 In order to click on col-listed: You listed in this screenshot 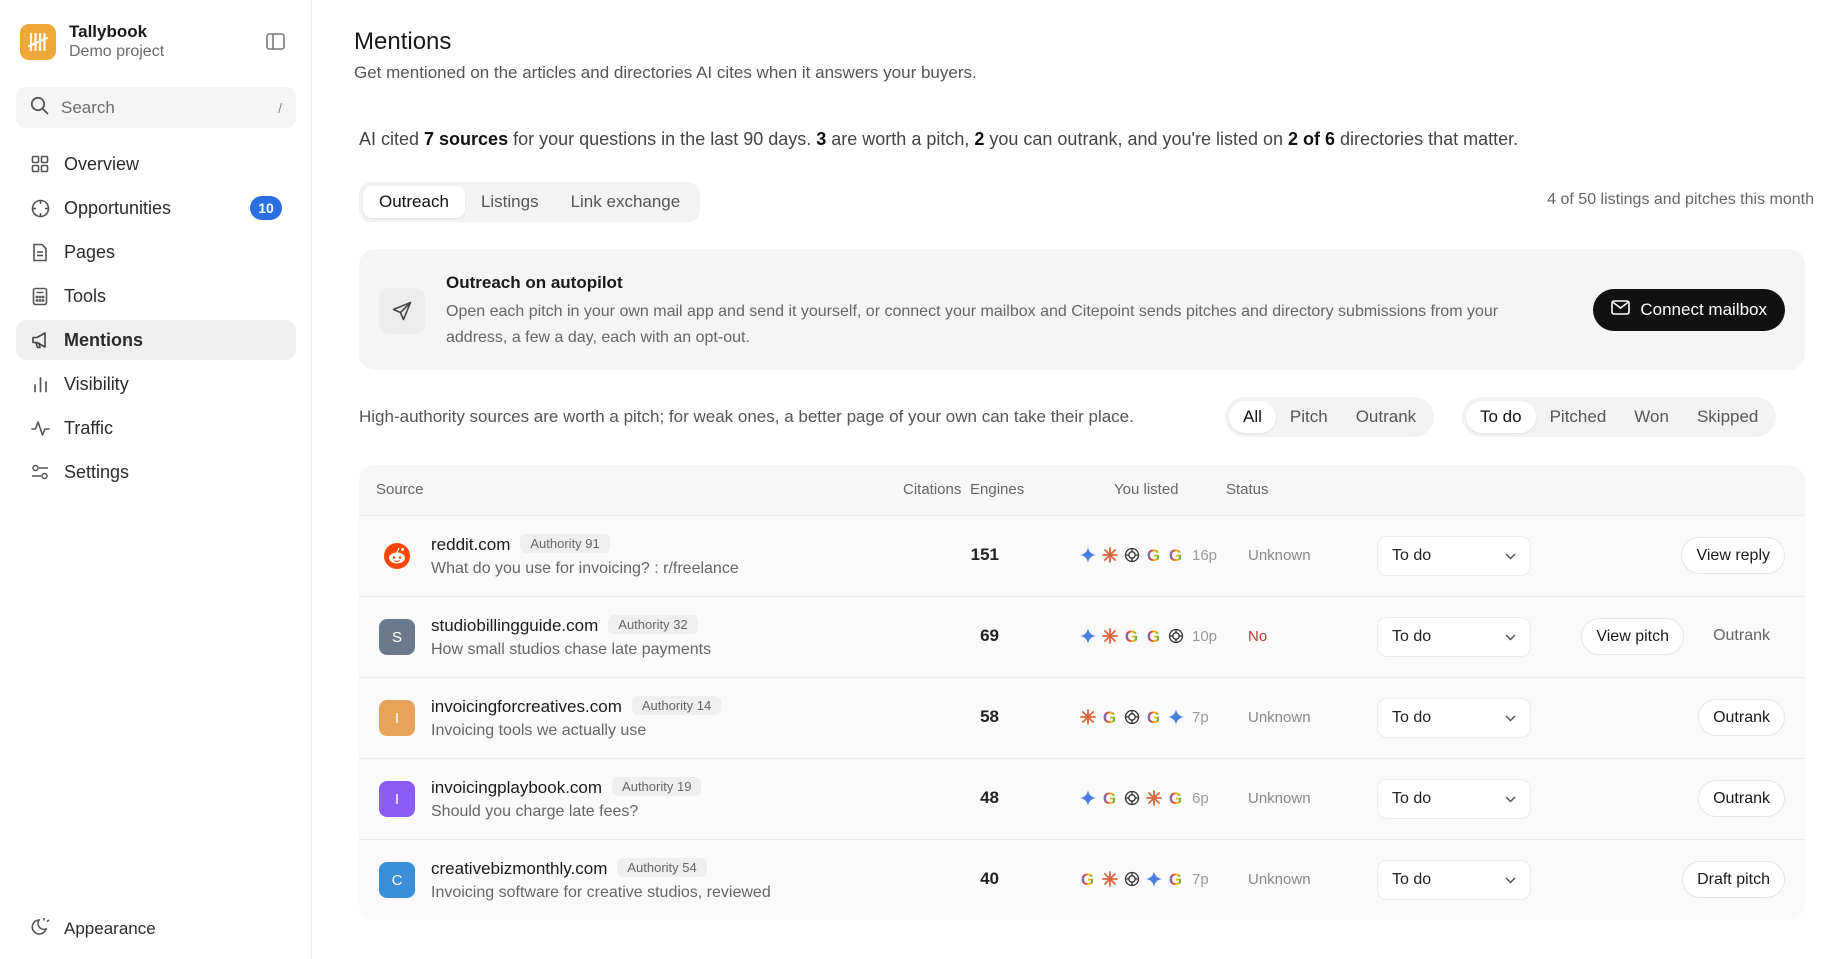, I will do `click(1146, 489)`.